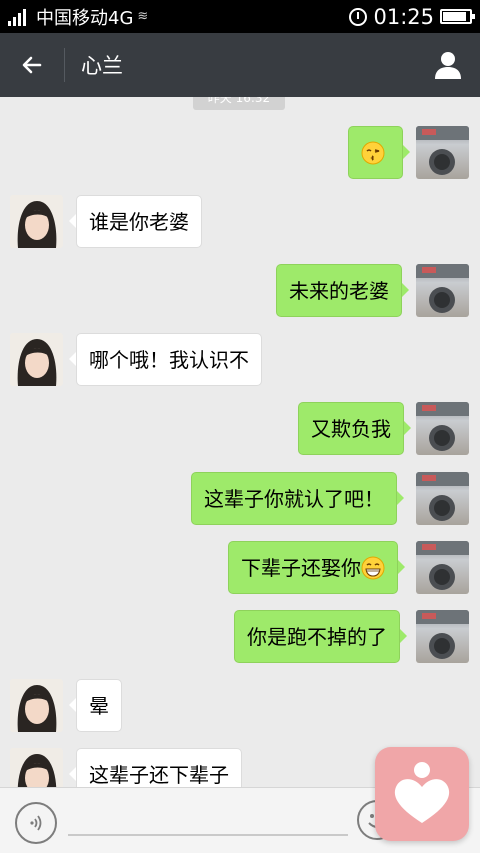  I want to click on profile-button, so click(448, 65).